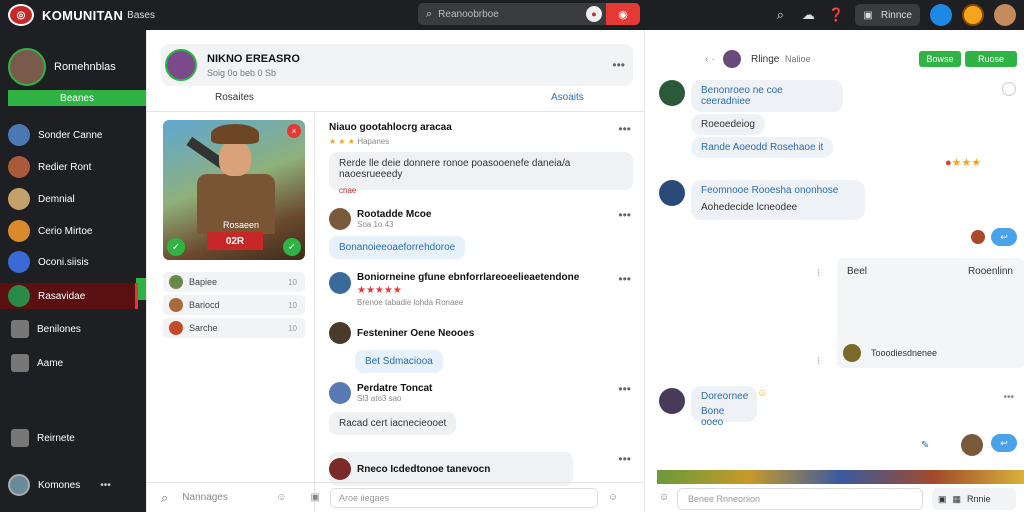  What do you see at coordinates (342, 141) in the screenshot?
I see `star-icon: ★ ★ ★` at bounding box center [342, 141].